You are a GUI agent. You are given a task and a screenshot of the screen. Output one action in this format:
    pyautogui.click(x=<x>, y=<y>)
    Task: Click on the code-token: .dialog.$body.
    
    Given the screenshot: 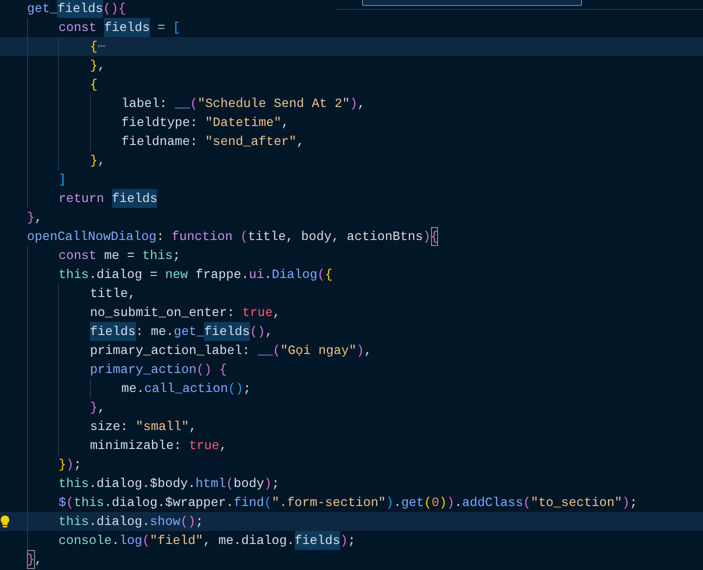 What is the action you would take?
    pyautogui.click(x=142, y=484)
    